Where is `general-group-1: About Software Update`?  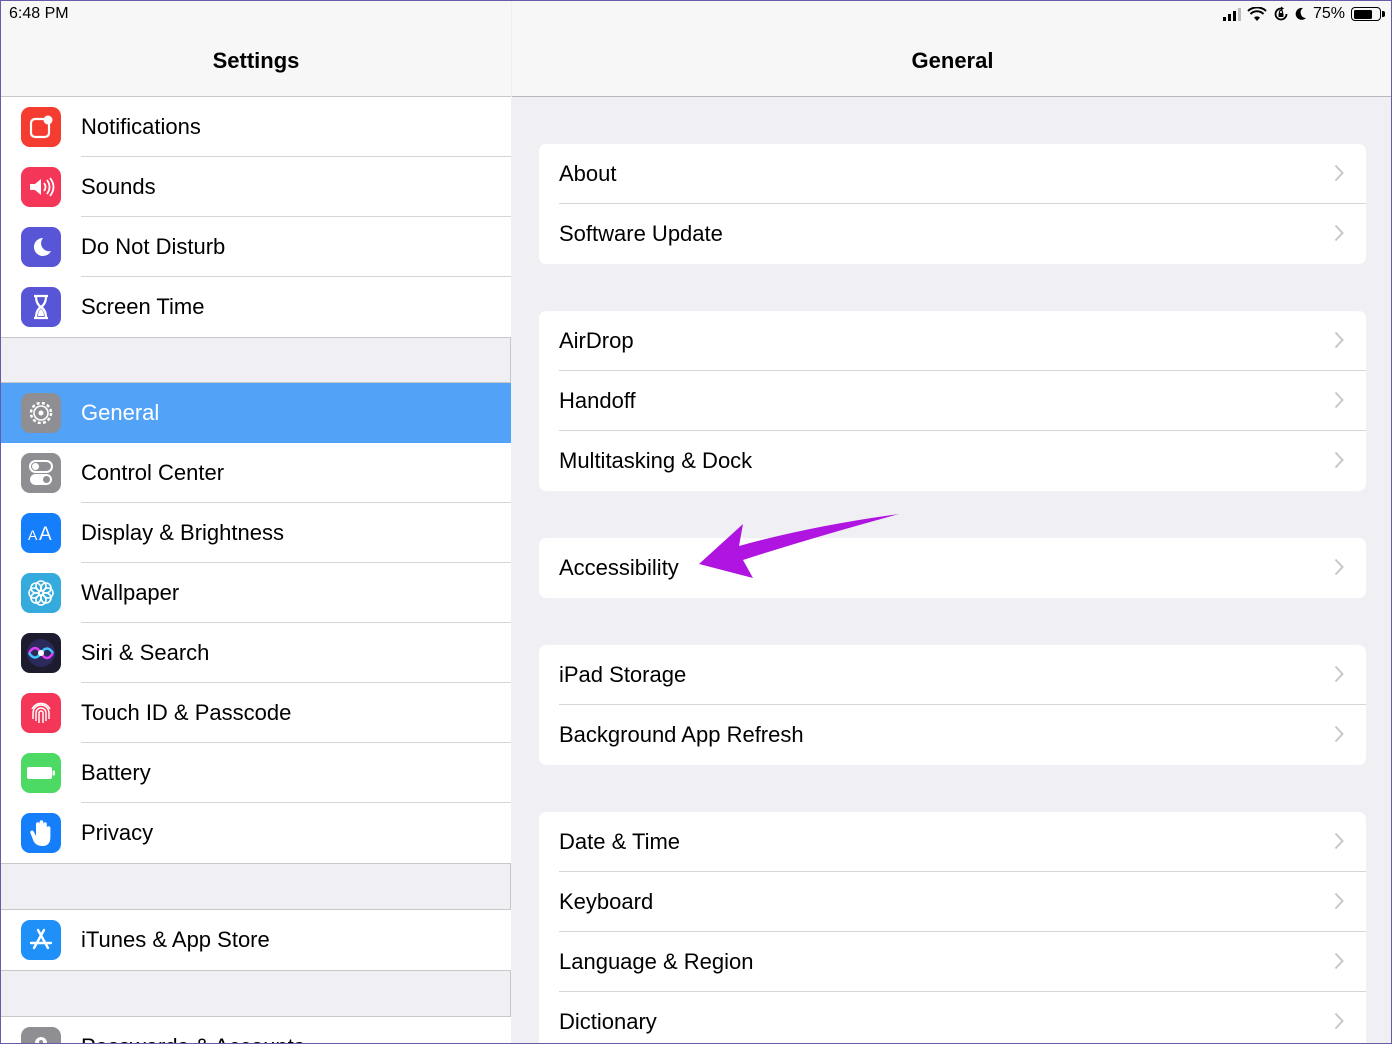 general-group-1: About Software Update is located at coordinates (952, 204).